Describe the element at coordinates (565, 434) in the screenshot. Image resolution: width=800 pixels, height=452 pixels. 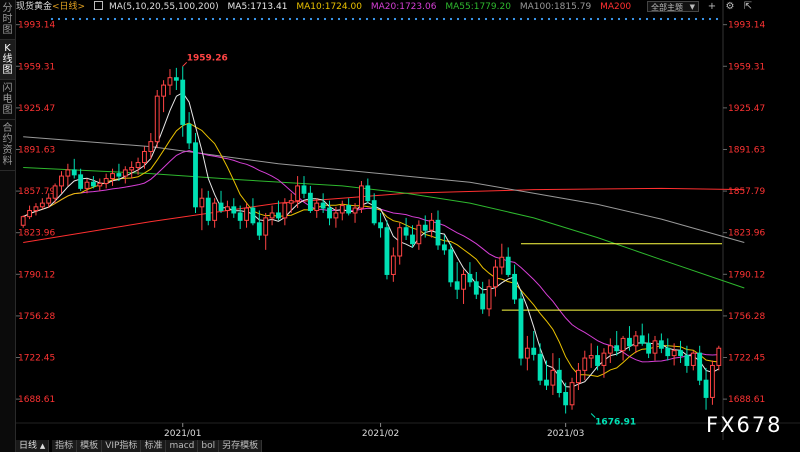
I see `x-tick-label: 2021/03` at that location.